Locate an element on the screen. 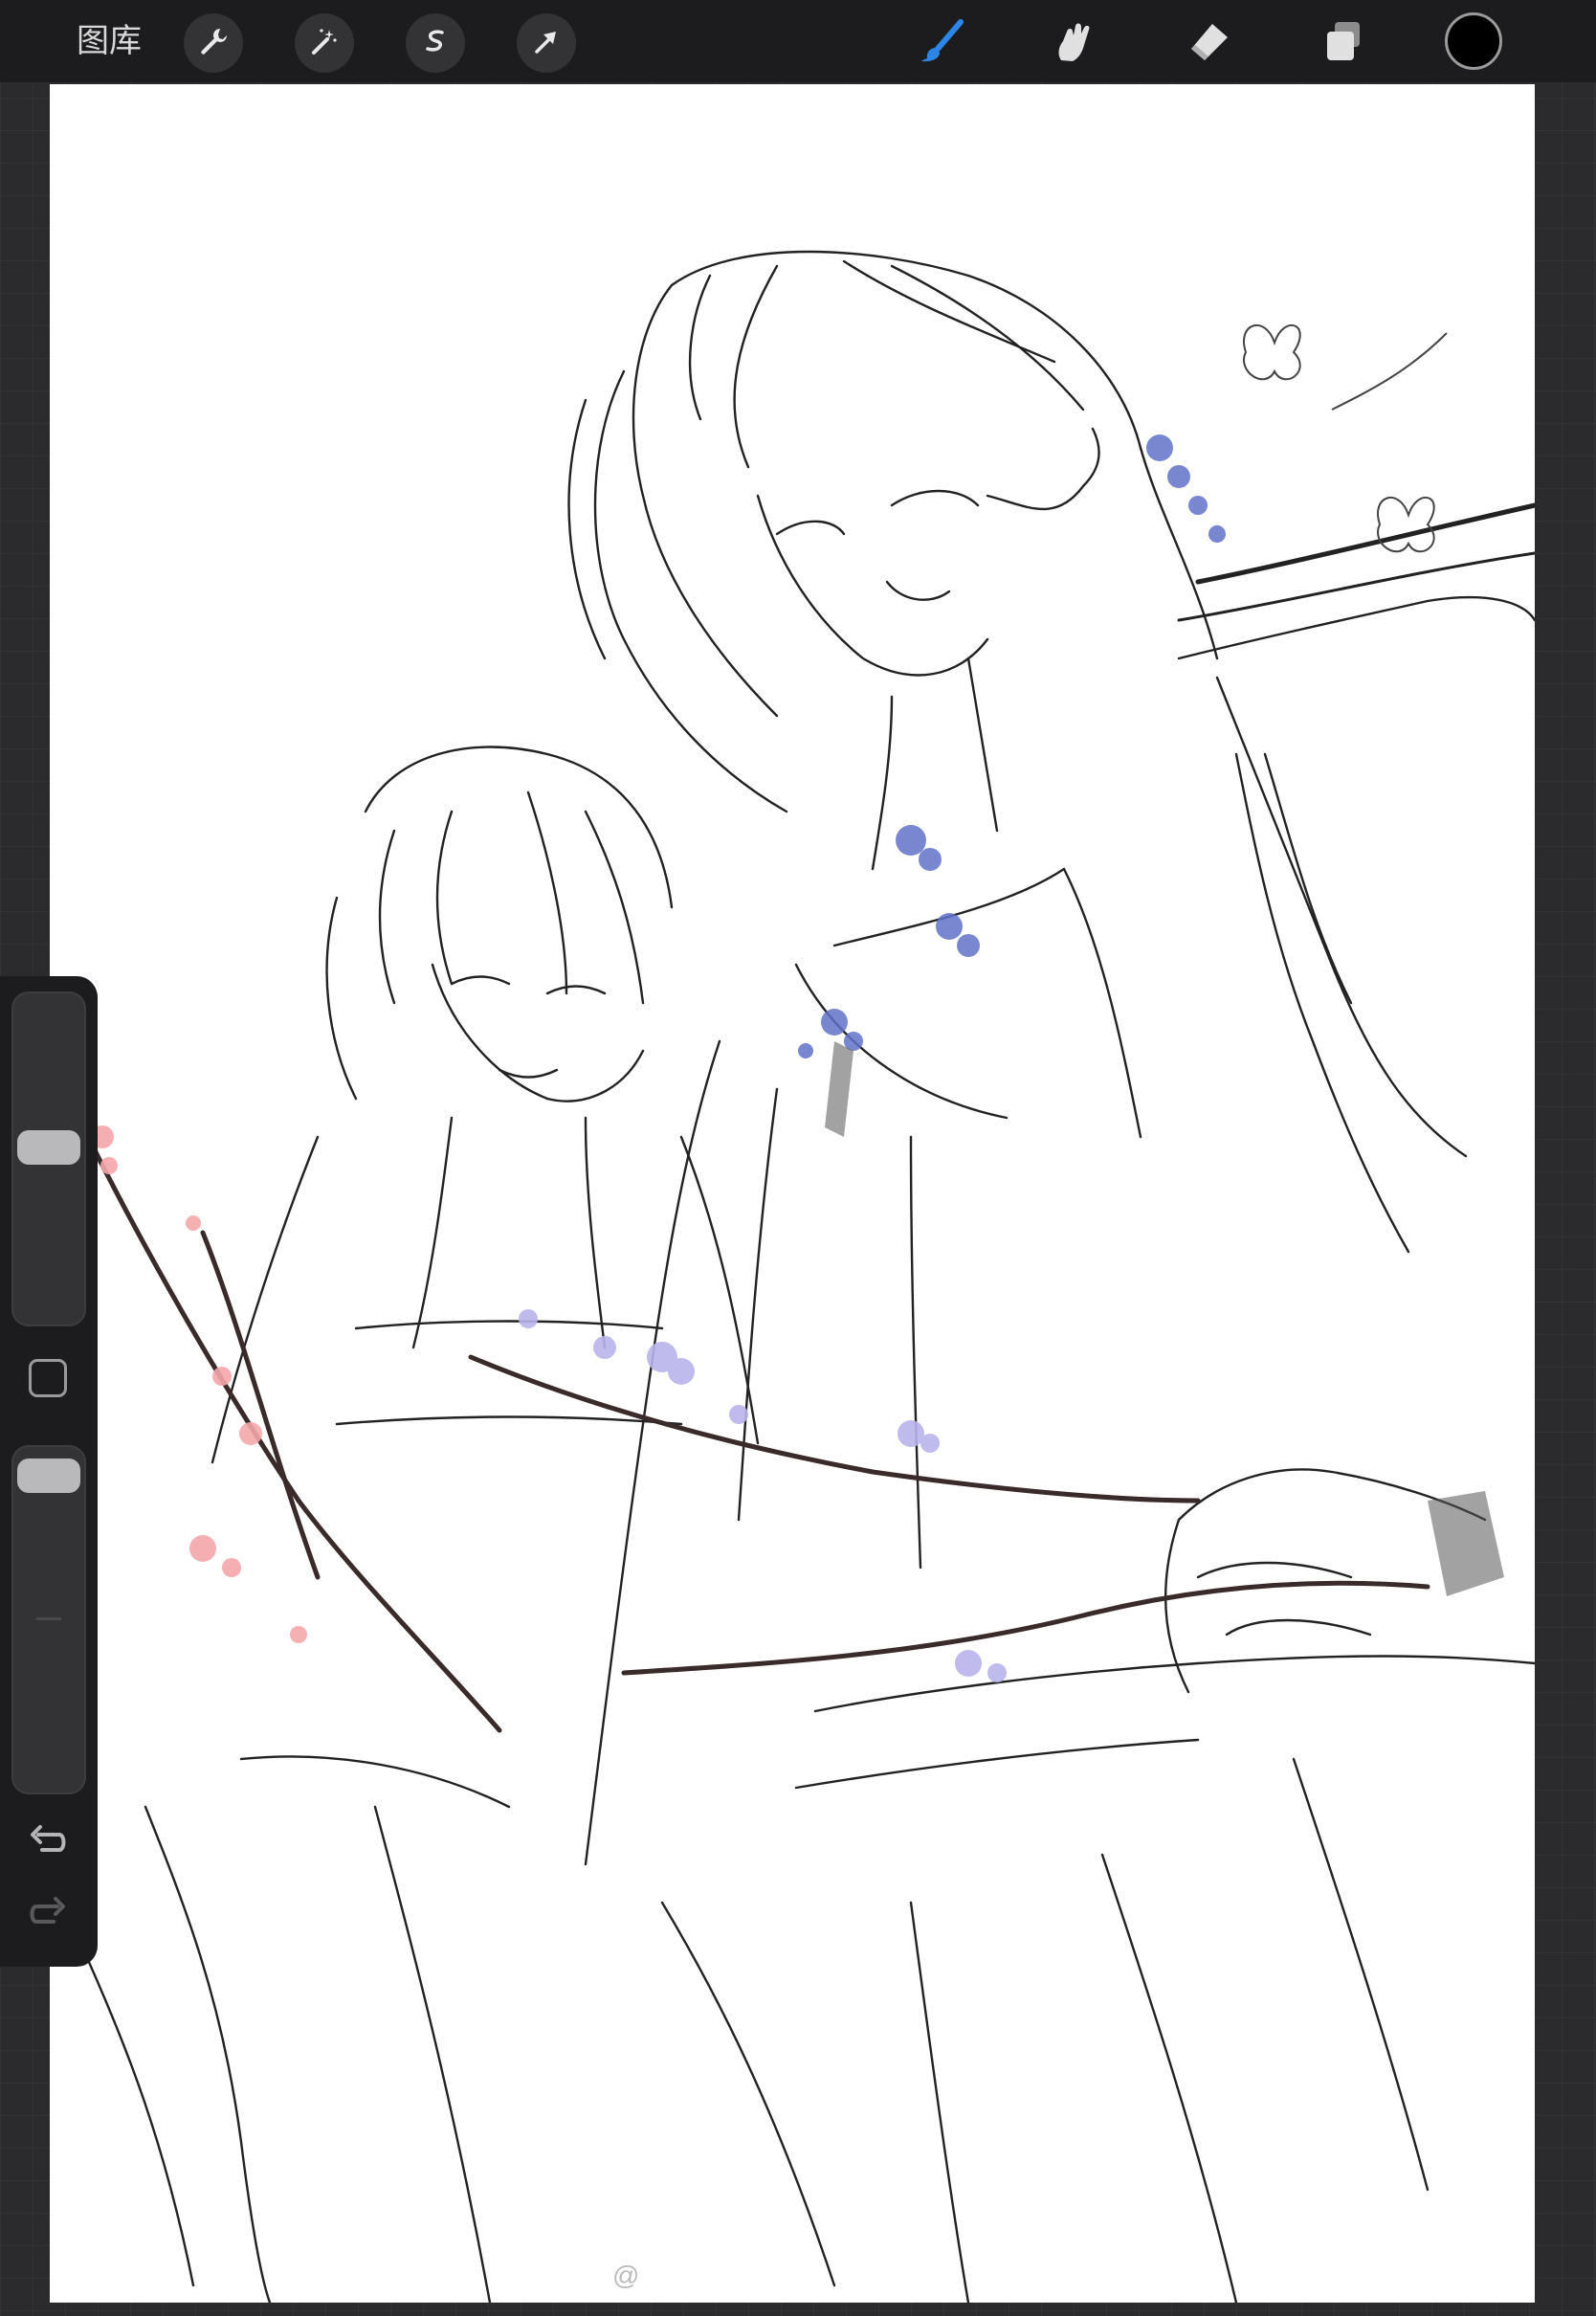  brush-size-slider is located at coordinates (49, 1158).